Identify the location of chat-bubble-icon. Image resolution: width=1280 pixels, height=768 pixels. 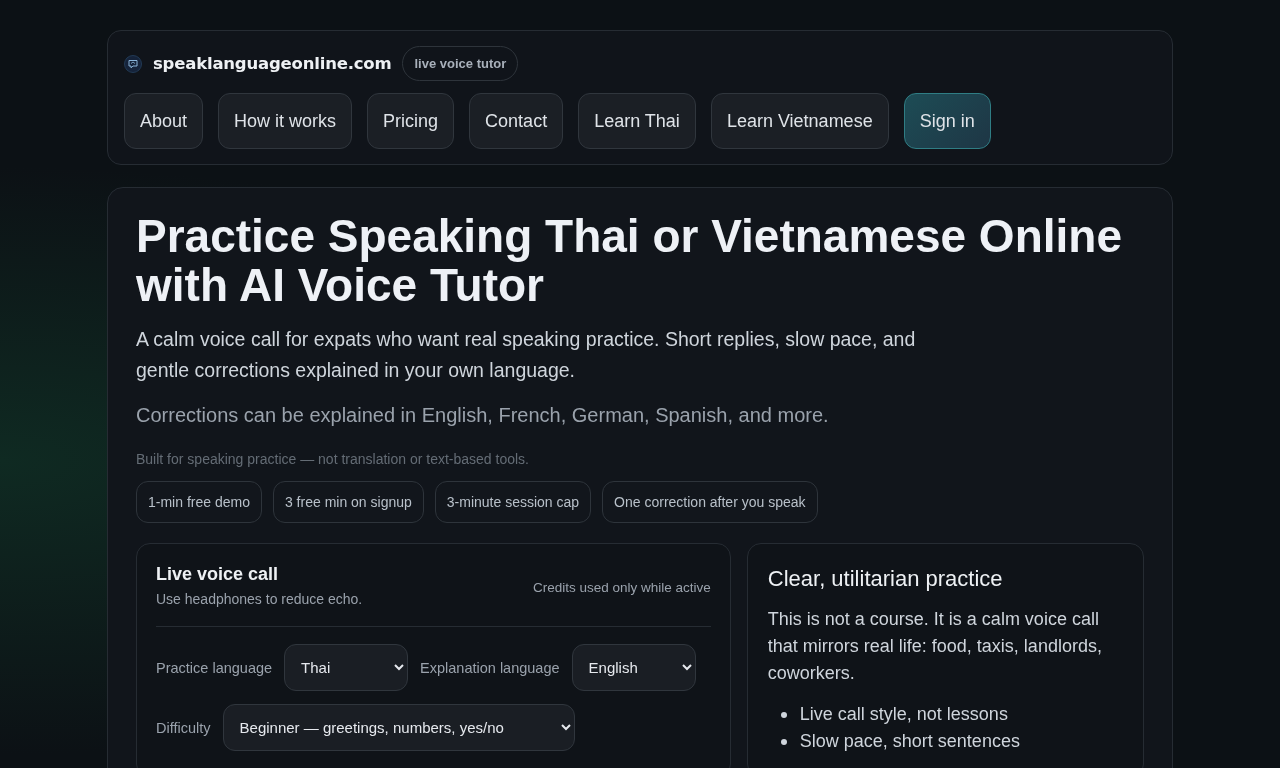
(133, 63).